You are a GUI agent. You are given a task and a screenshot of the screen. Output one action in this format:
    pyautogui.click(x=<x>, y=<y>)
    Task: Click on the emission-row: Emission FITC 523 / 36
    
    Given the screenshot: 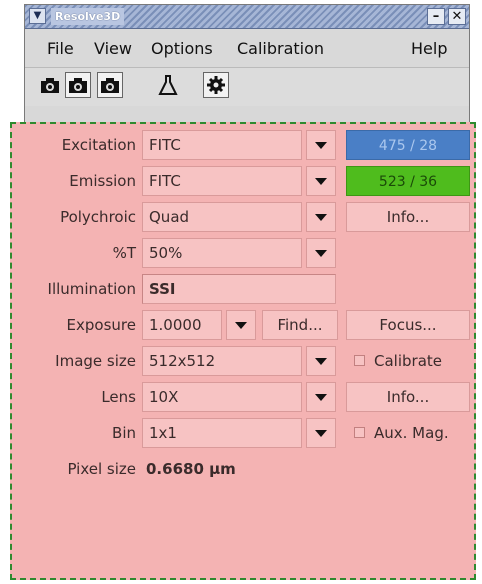 What is the action you would take?
    pyautogui.click(x=243, y=182)
    